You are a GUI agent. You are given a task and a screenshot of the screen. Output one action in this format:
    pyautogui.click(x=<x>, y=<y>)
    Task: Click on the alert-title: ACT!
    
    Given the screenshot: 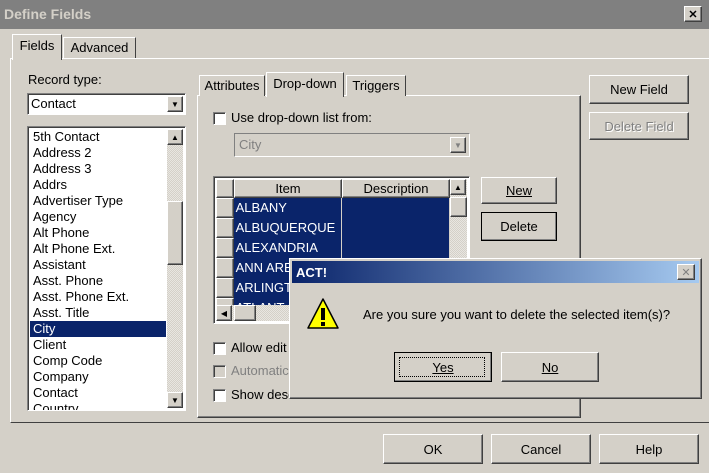 What is the action you would take?
    pyautogui.click(x=312, y=272)
    